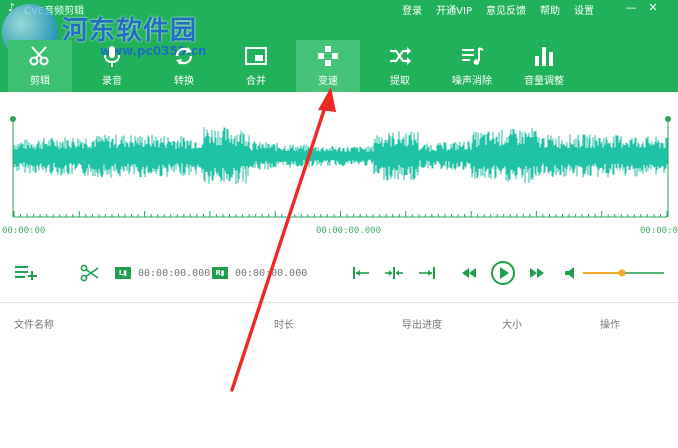  What do you see at coordinates (39, 56) in the screenshot?
I see `scissors-icon` at bounding box center [39, 56].